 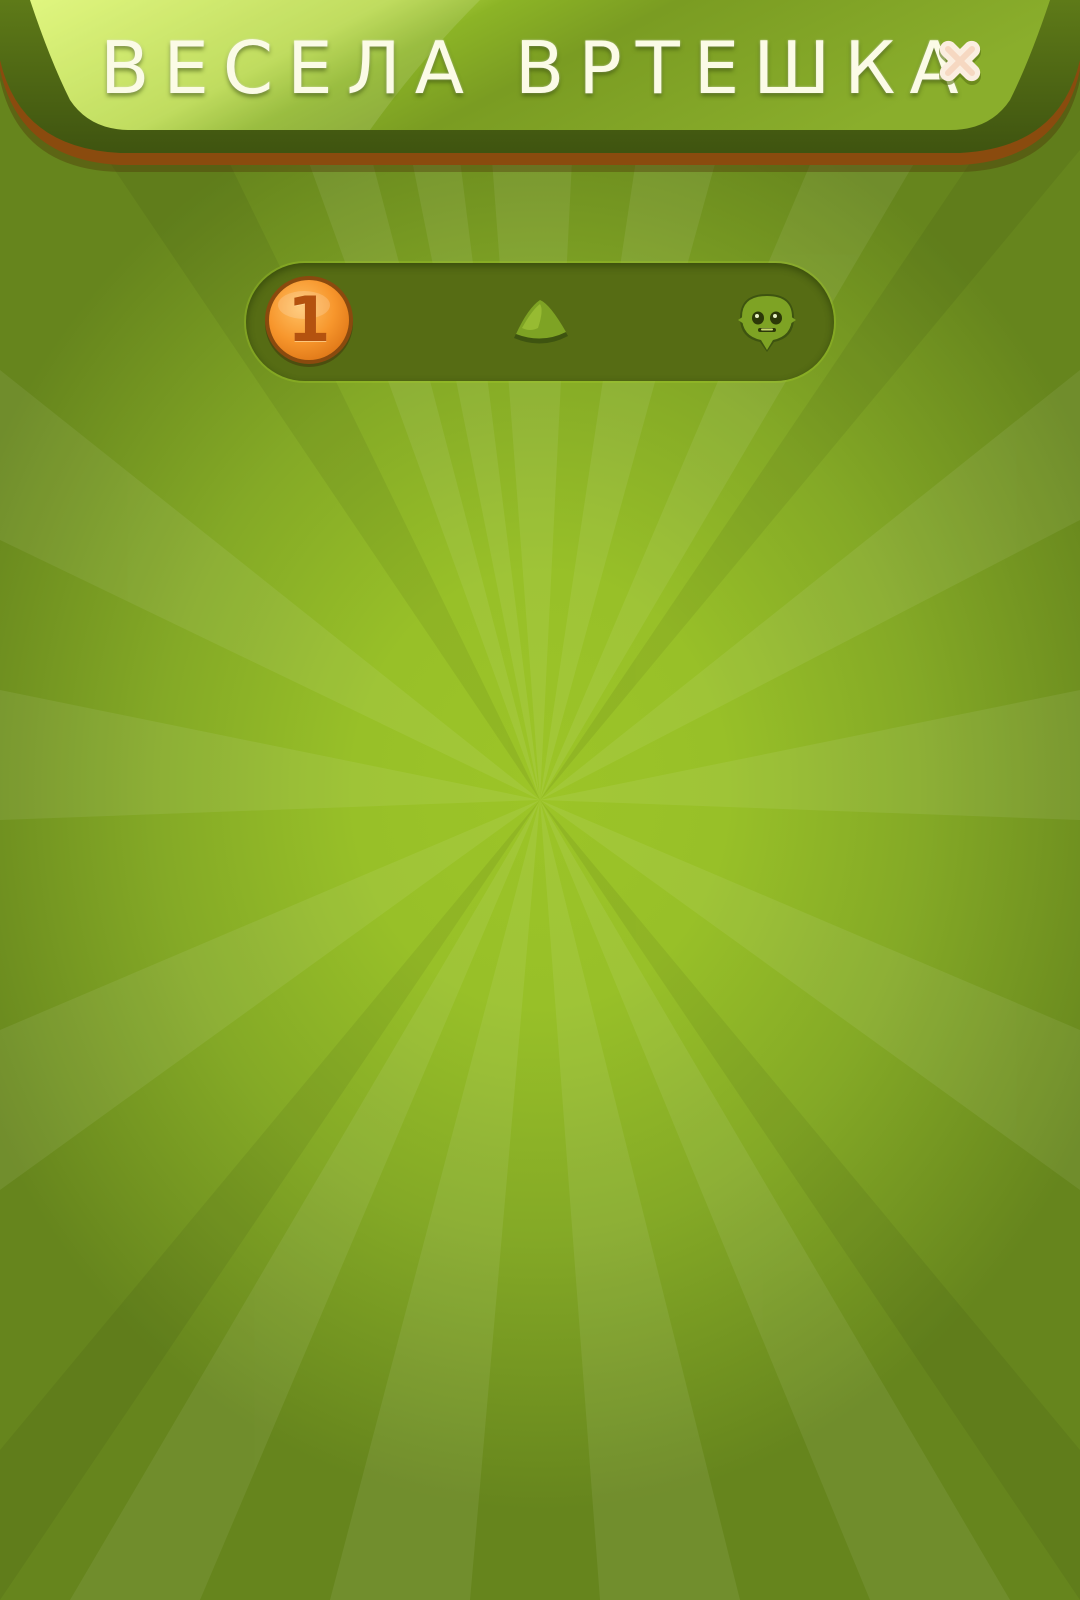 What do you see at coordinates (309, 319) in the screenshot?
I see `level-number: 1` at bounding box center [309, 319].